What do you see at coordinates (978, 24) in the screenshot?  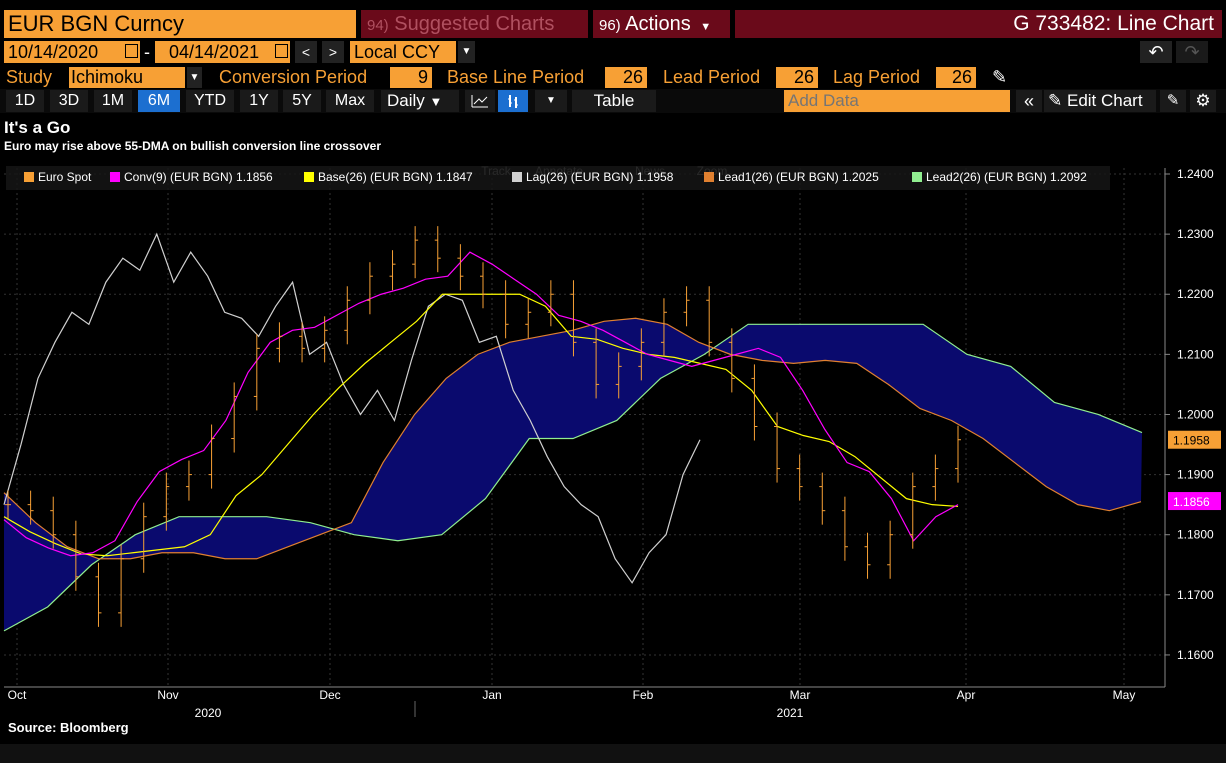 I see `chart-title-bar: G 733482: Line Chart` at bounding box center [978, 24].